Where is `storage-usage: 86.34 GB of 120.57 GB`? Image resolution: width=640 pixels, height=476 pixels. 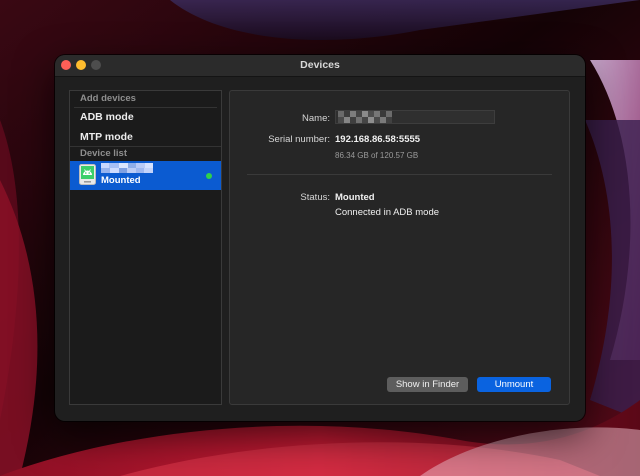
storage-usage: 86.34 GB of 120.57 GB is located at coordinates (377, 155).